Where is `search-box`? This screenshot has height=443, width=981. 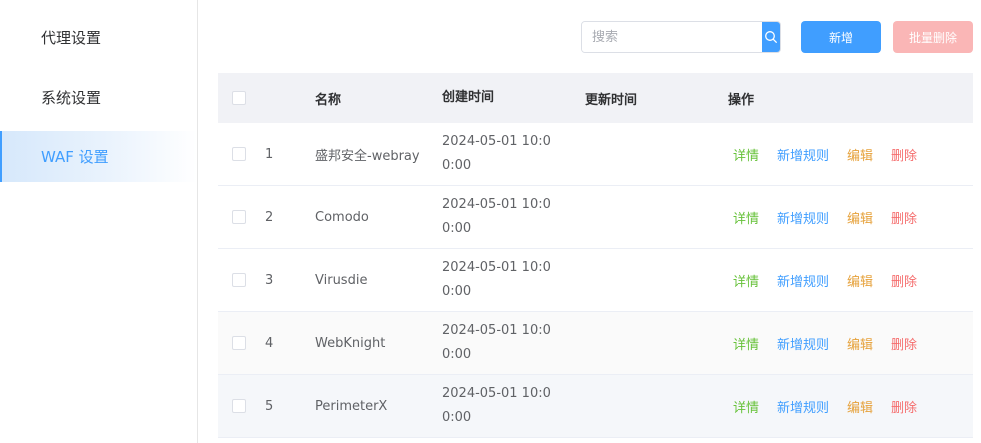
search-box is located at coordinates (681, 37).